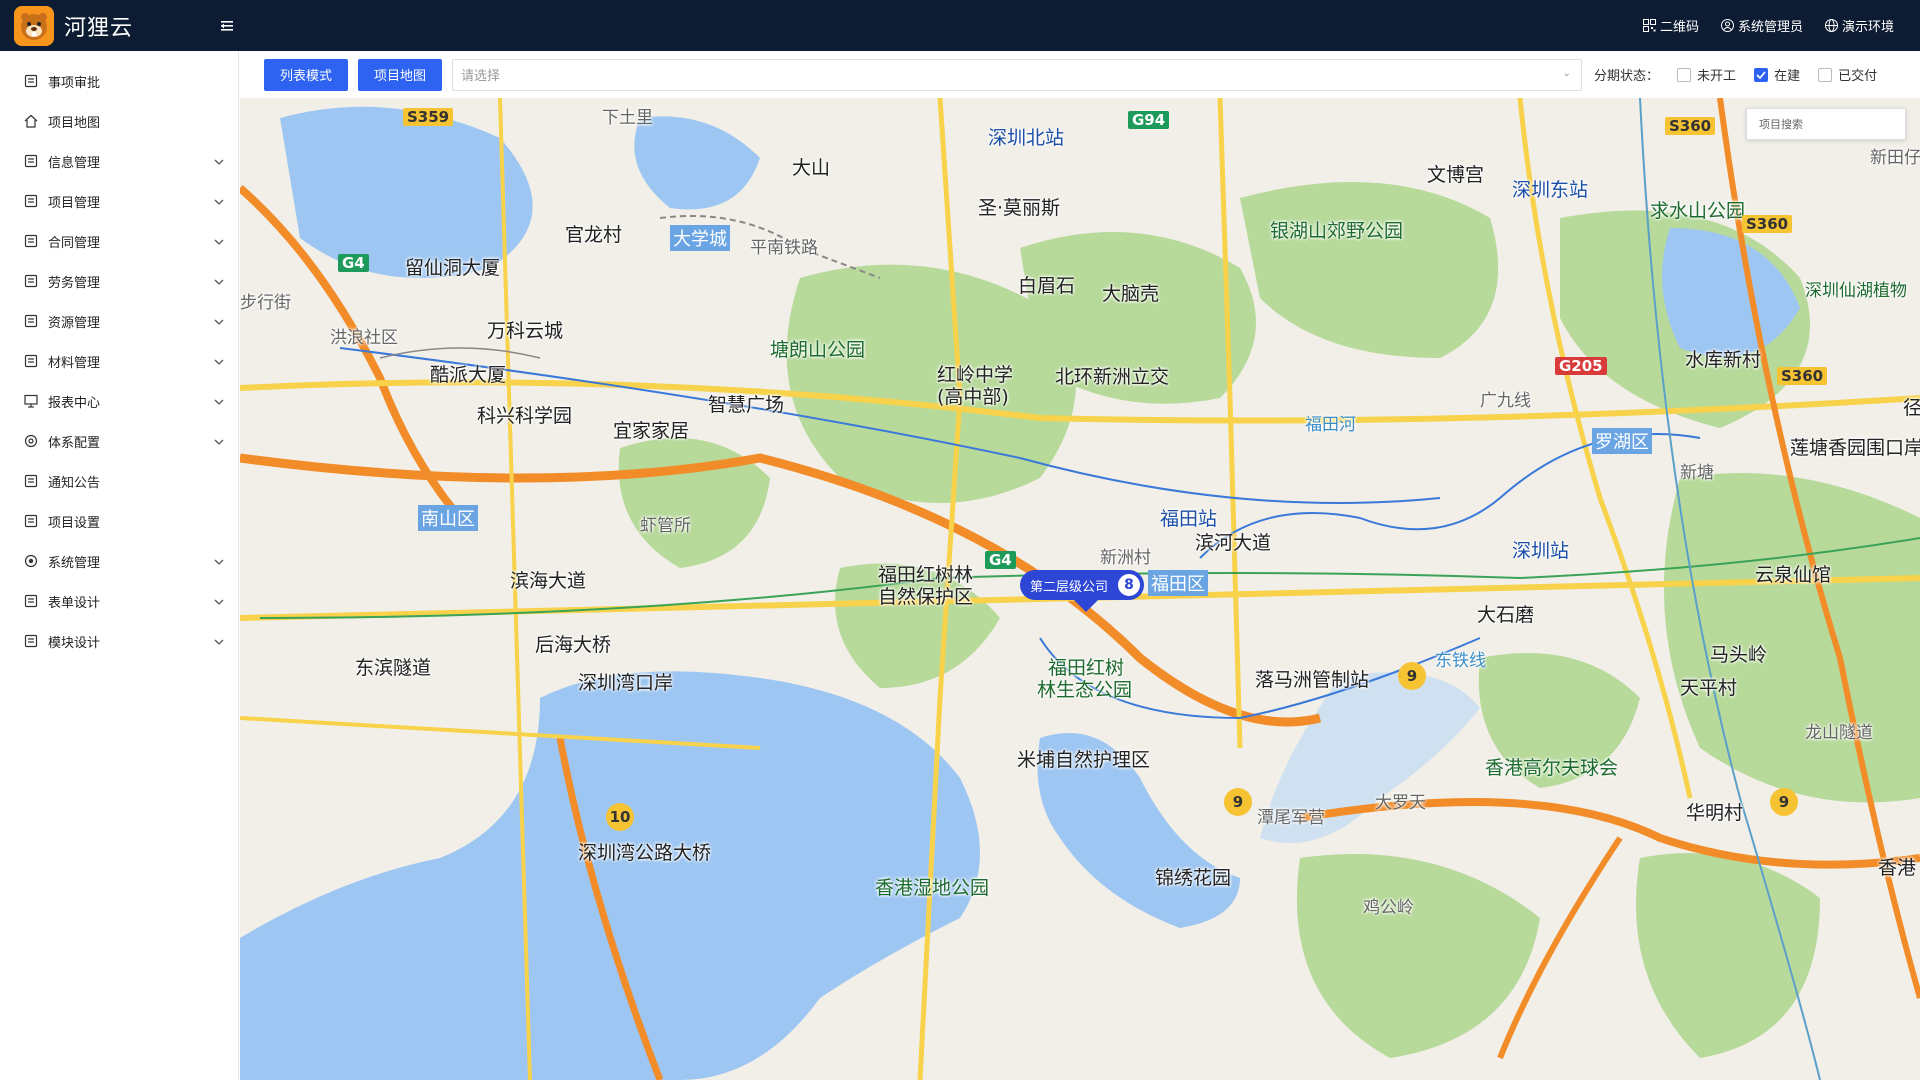 The width and height of the screenshot is (1920, 1080). What do you see at coordinates (1723, 360) in the screenshot?
I see `map-label: 水库新村` at bounding box center [1723, 360].